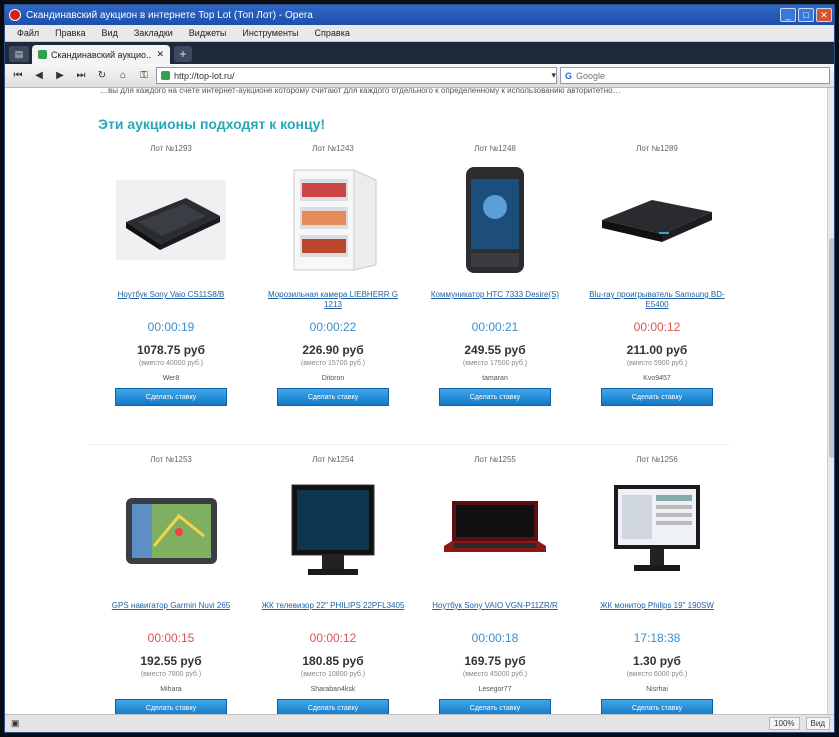  I want to click on retail-price: (вместо 15700 руб.), so click(333, 363).